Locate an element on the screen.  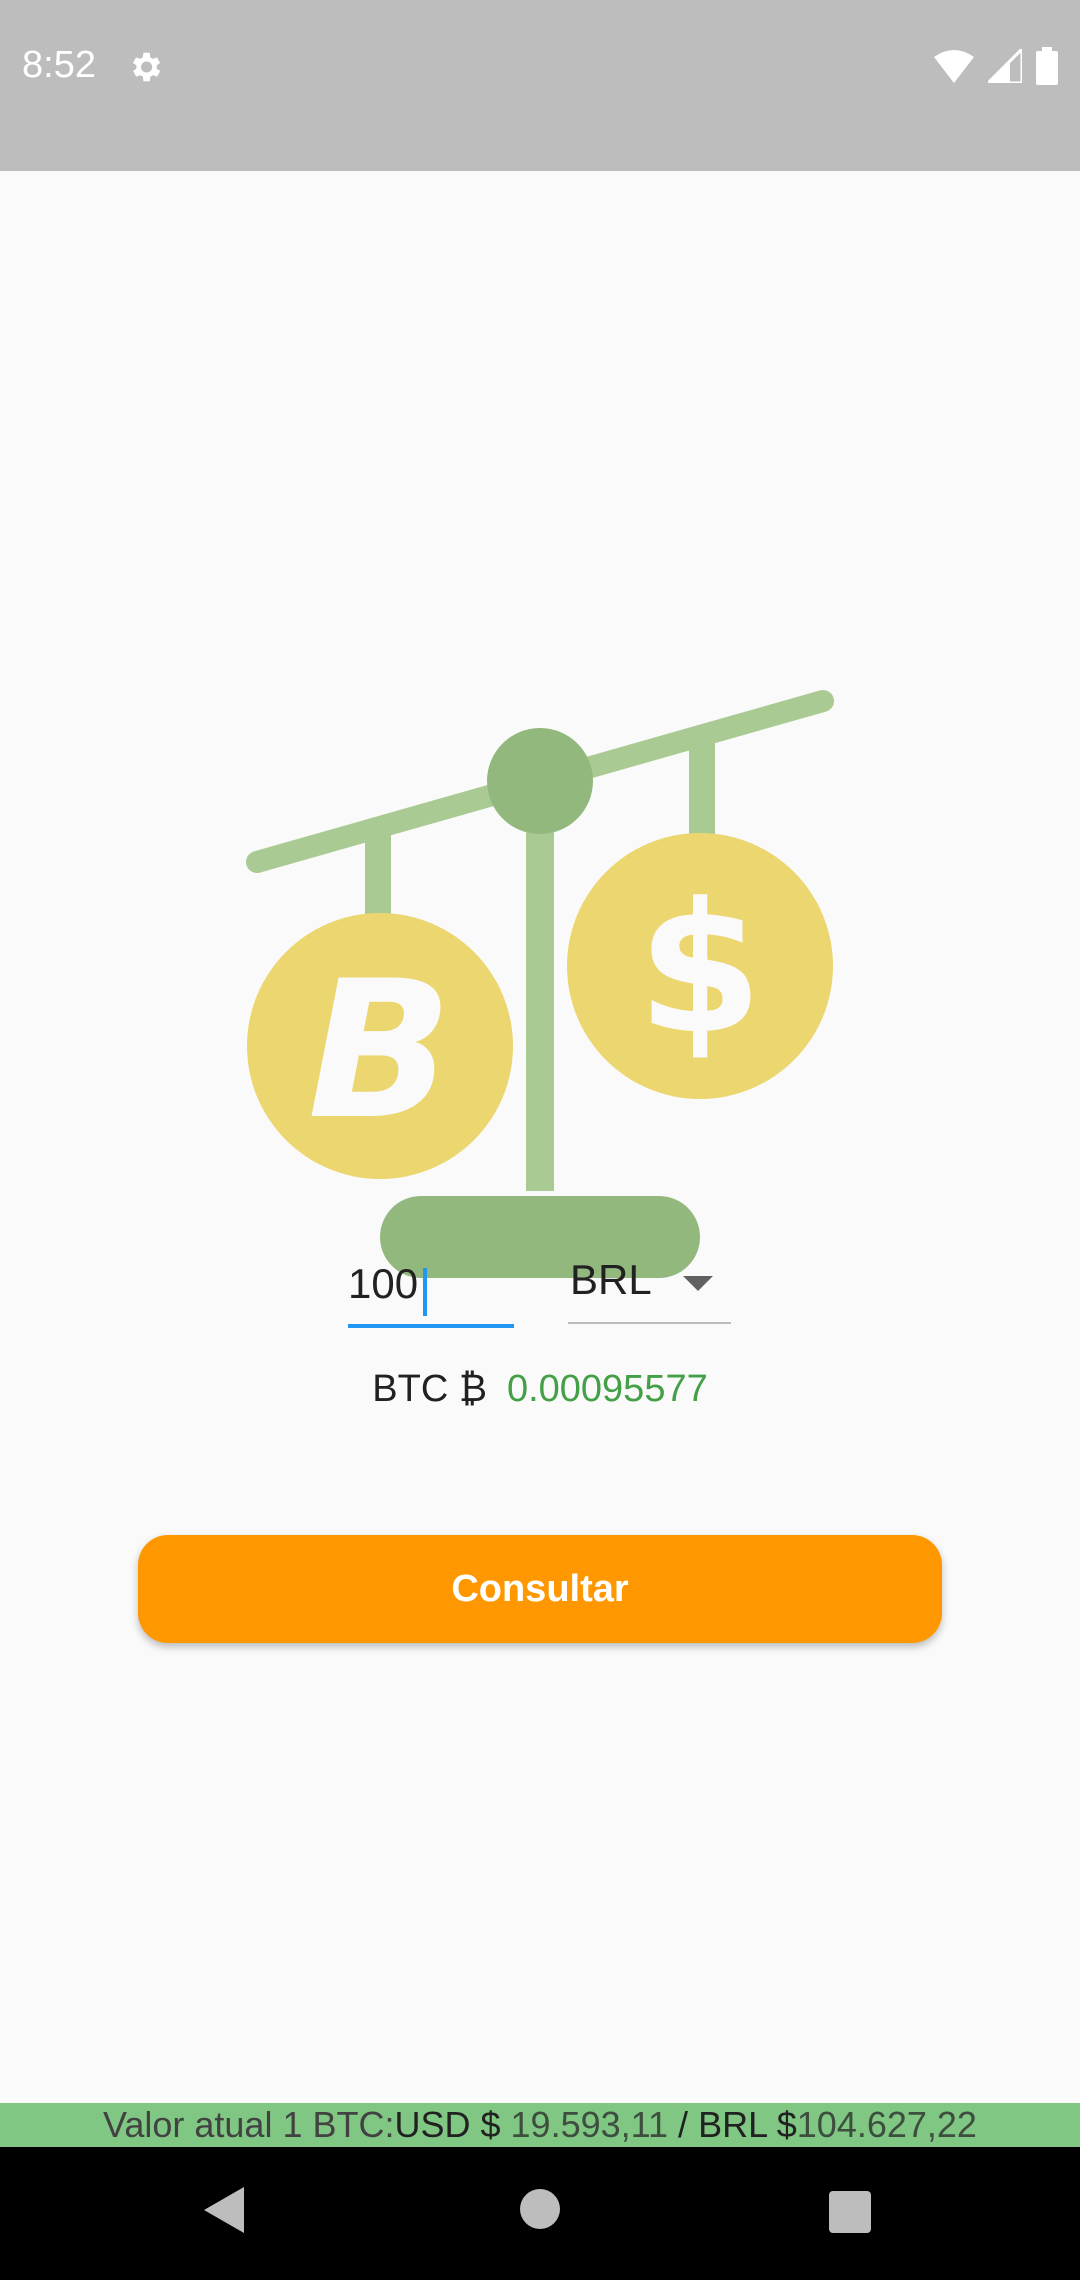
wifi-icon is located at coordinates (954, 66).